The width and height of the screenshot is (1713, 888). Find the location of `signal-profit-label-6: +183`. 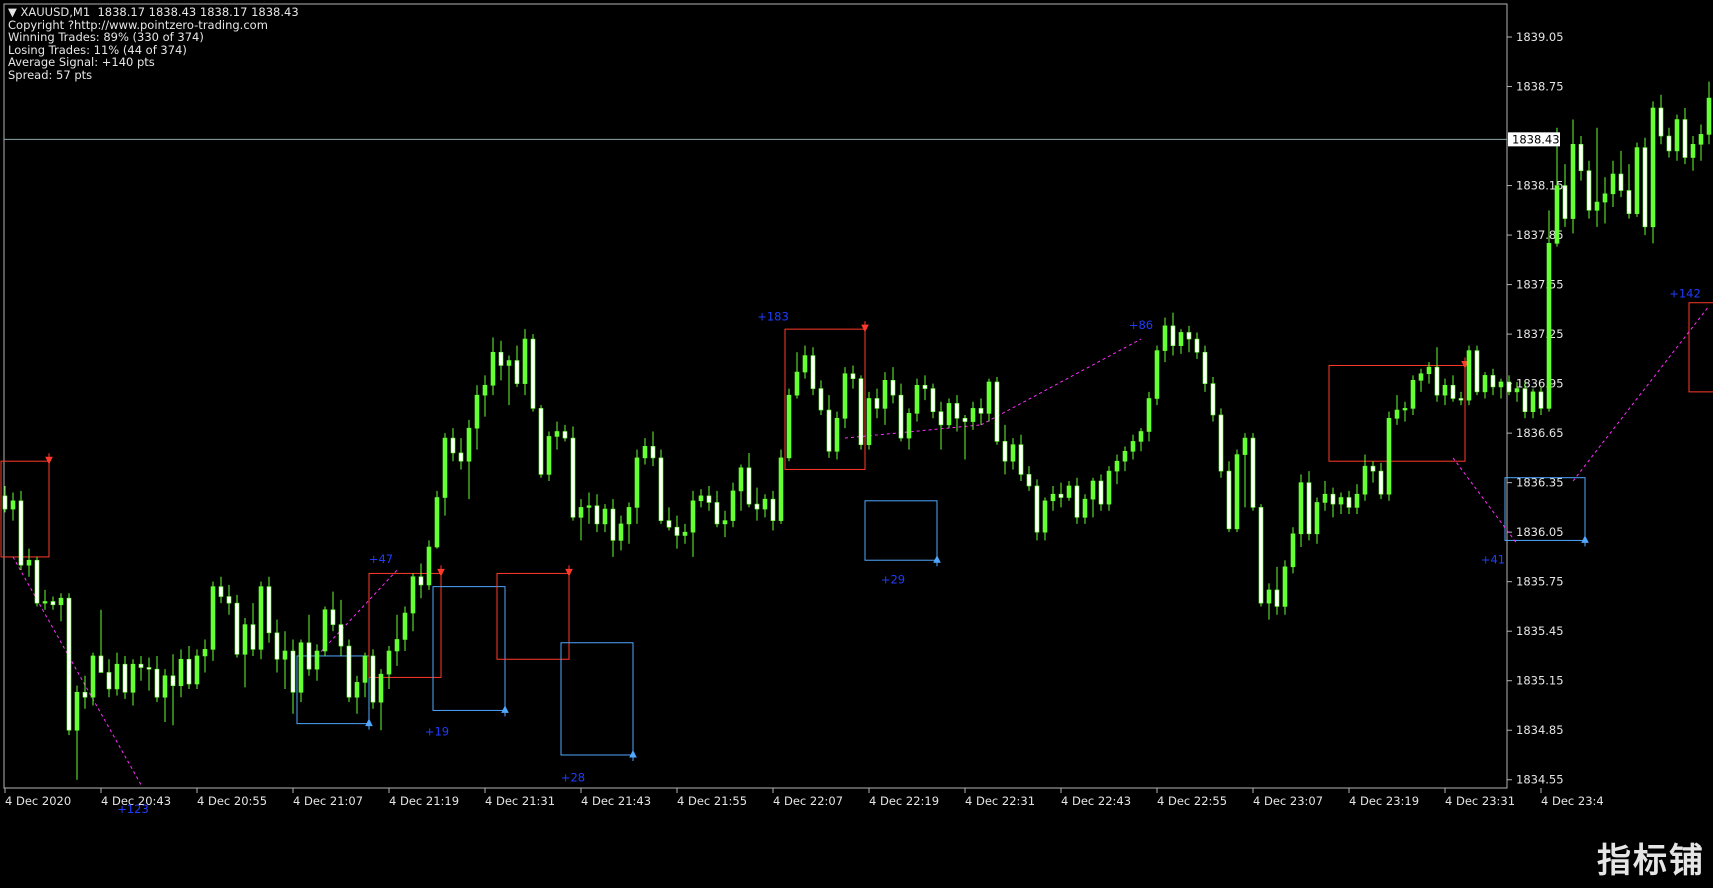

signal-profit-label-6: +183 is located at coordinates (773, 317).